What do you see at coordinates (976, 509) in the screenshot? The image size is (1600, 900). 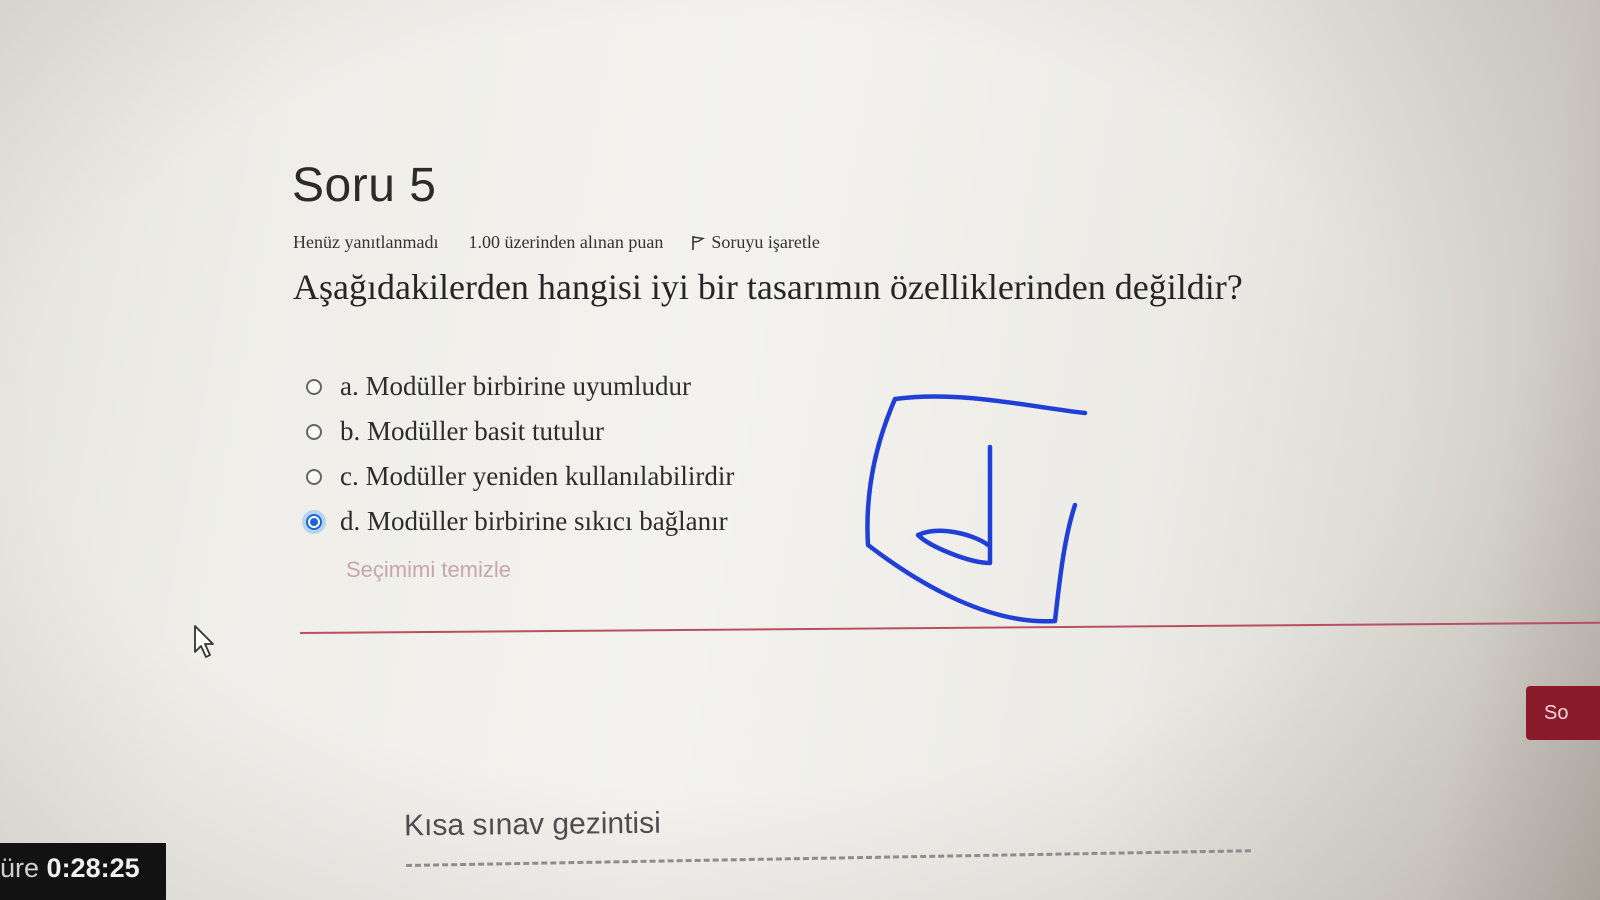 I see `handwritten-scribble` at bounding box center [976, 509].